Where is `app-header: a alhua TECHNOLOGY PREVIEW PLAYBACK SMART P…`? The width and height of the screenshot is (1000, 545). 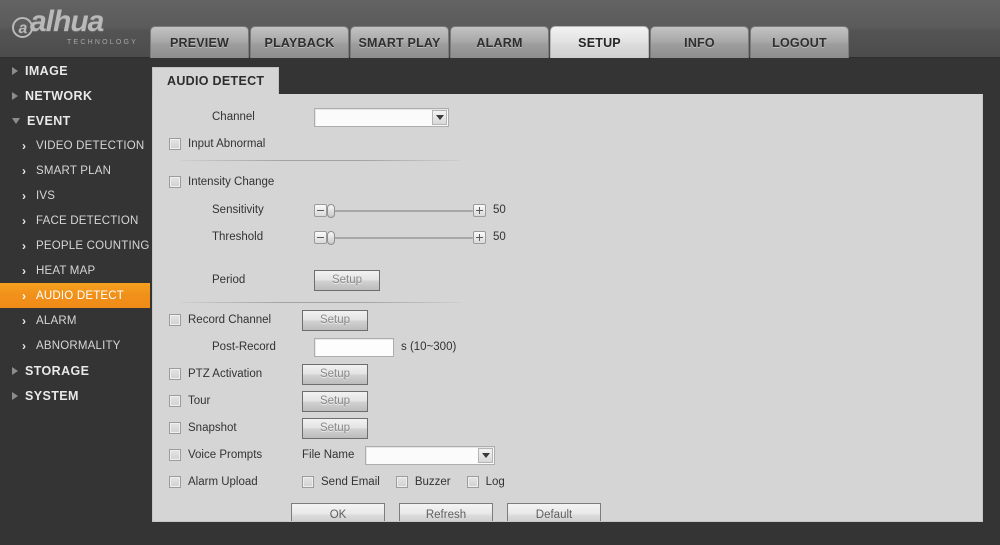
app-header: a alhua TECHNOLOGY PREVIEW PLAYBACK SMART P… is located at coordinates (500, 29).